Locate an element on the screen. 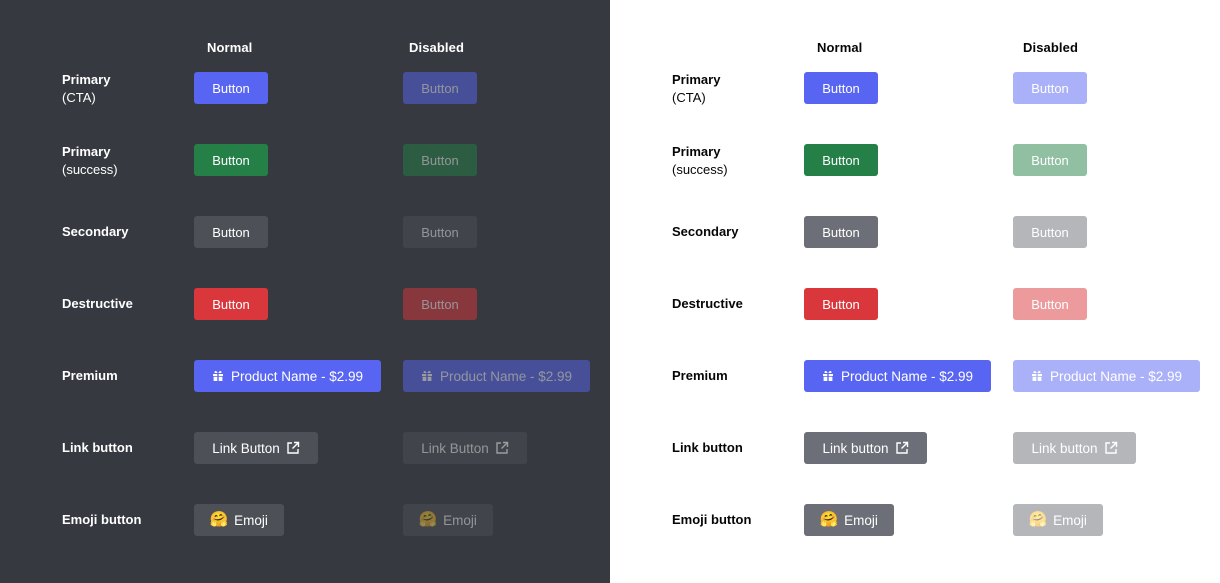  link-button-disabled: Link button is located at coordinates (1074, 448).